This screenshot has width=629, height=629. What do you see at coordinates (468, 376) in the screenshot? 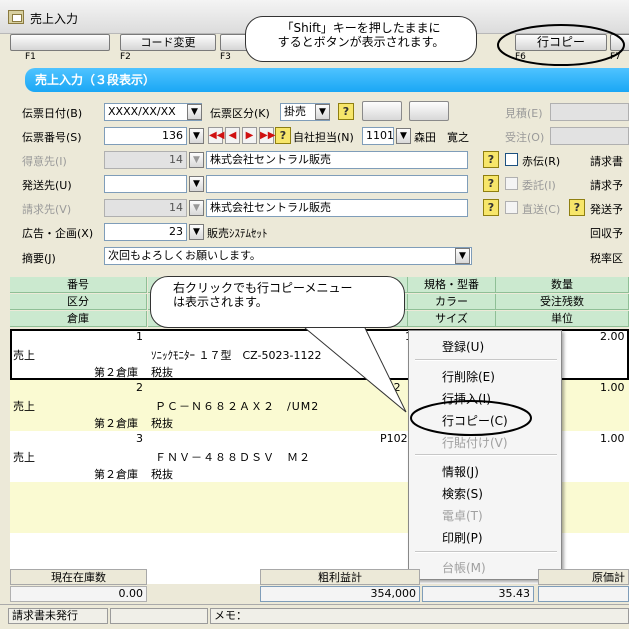
I see `menu-item-delete-row: 行削除(E)` at bounding box center [468, 376].